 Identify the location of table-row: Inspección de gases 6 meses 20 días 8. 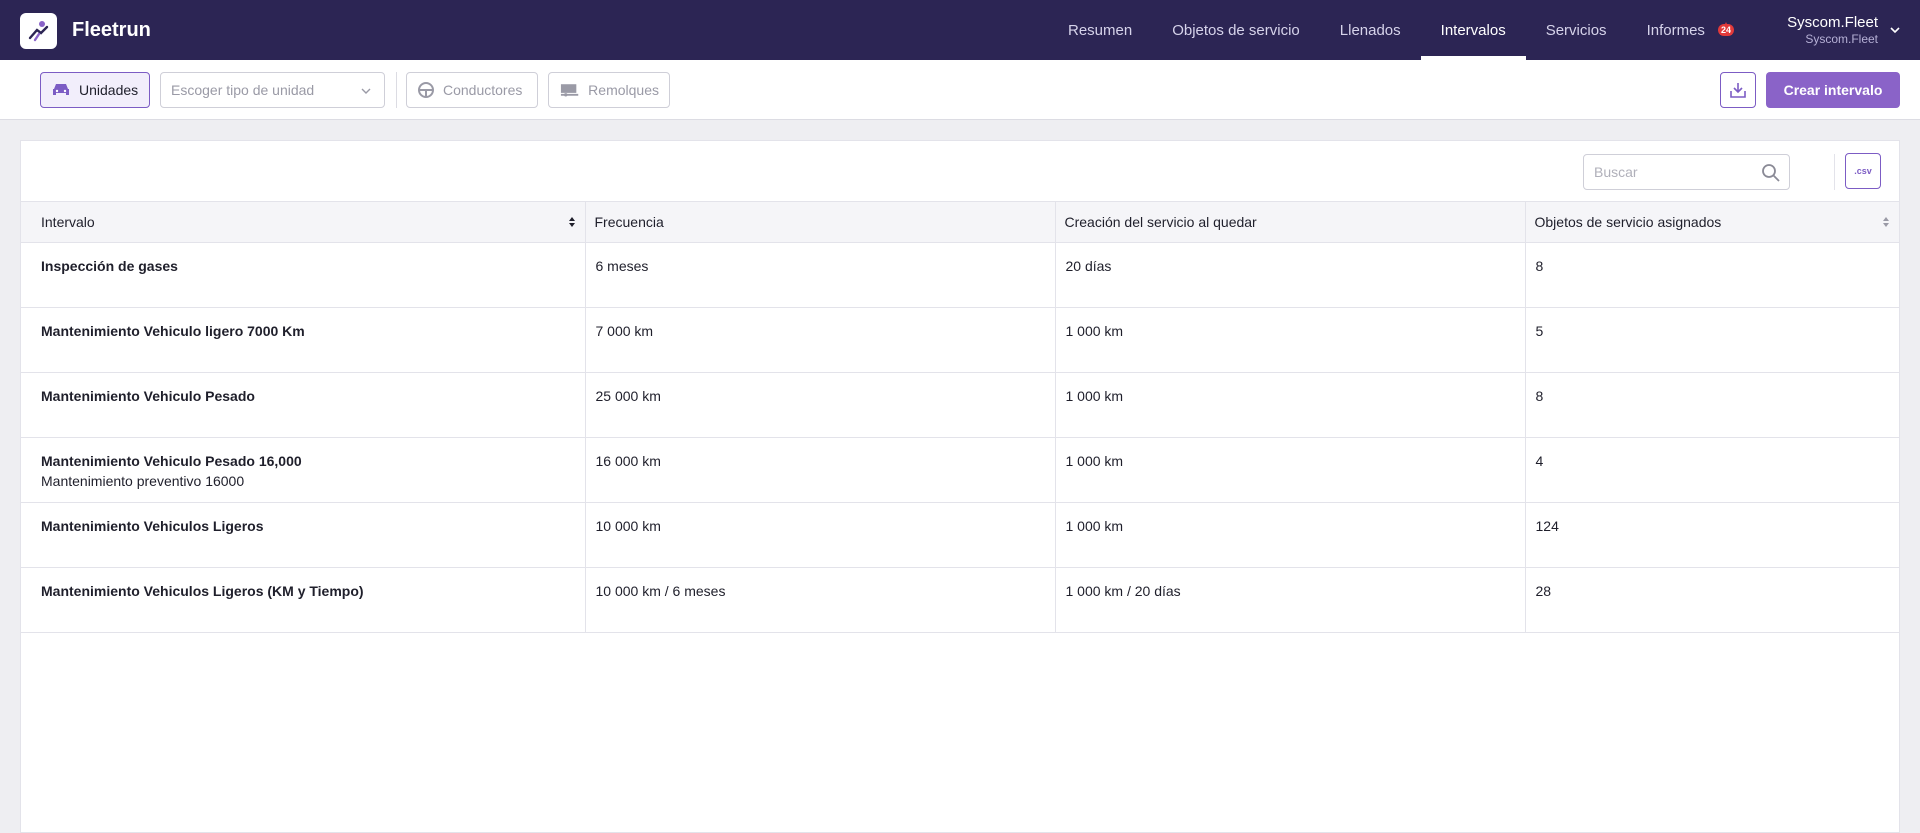
(960, 275).